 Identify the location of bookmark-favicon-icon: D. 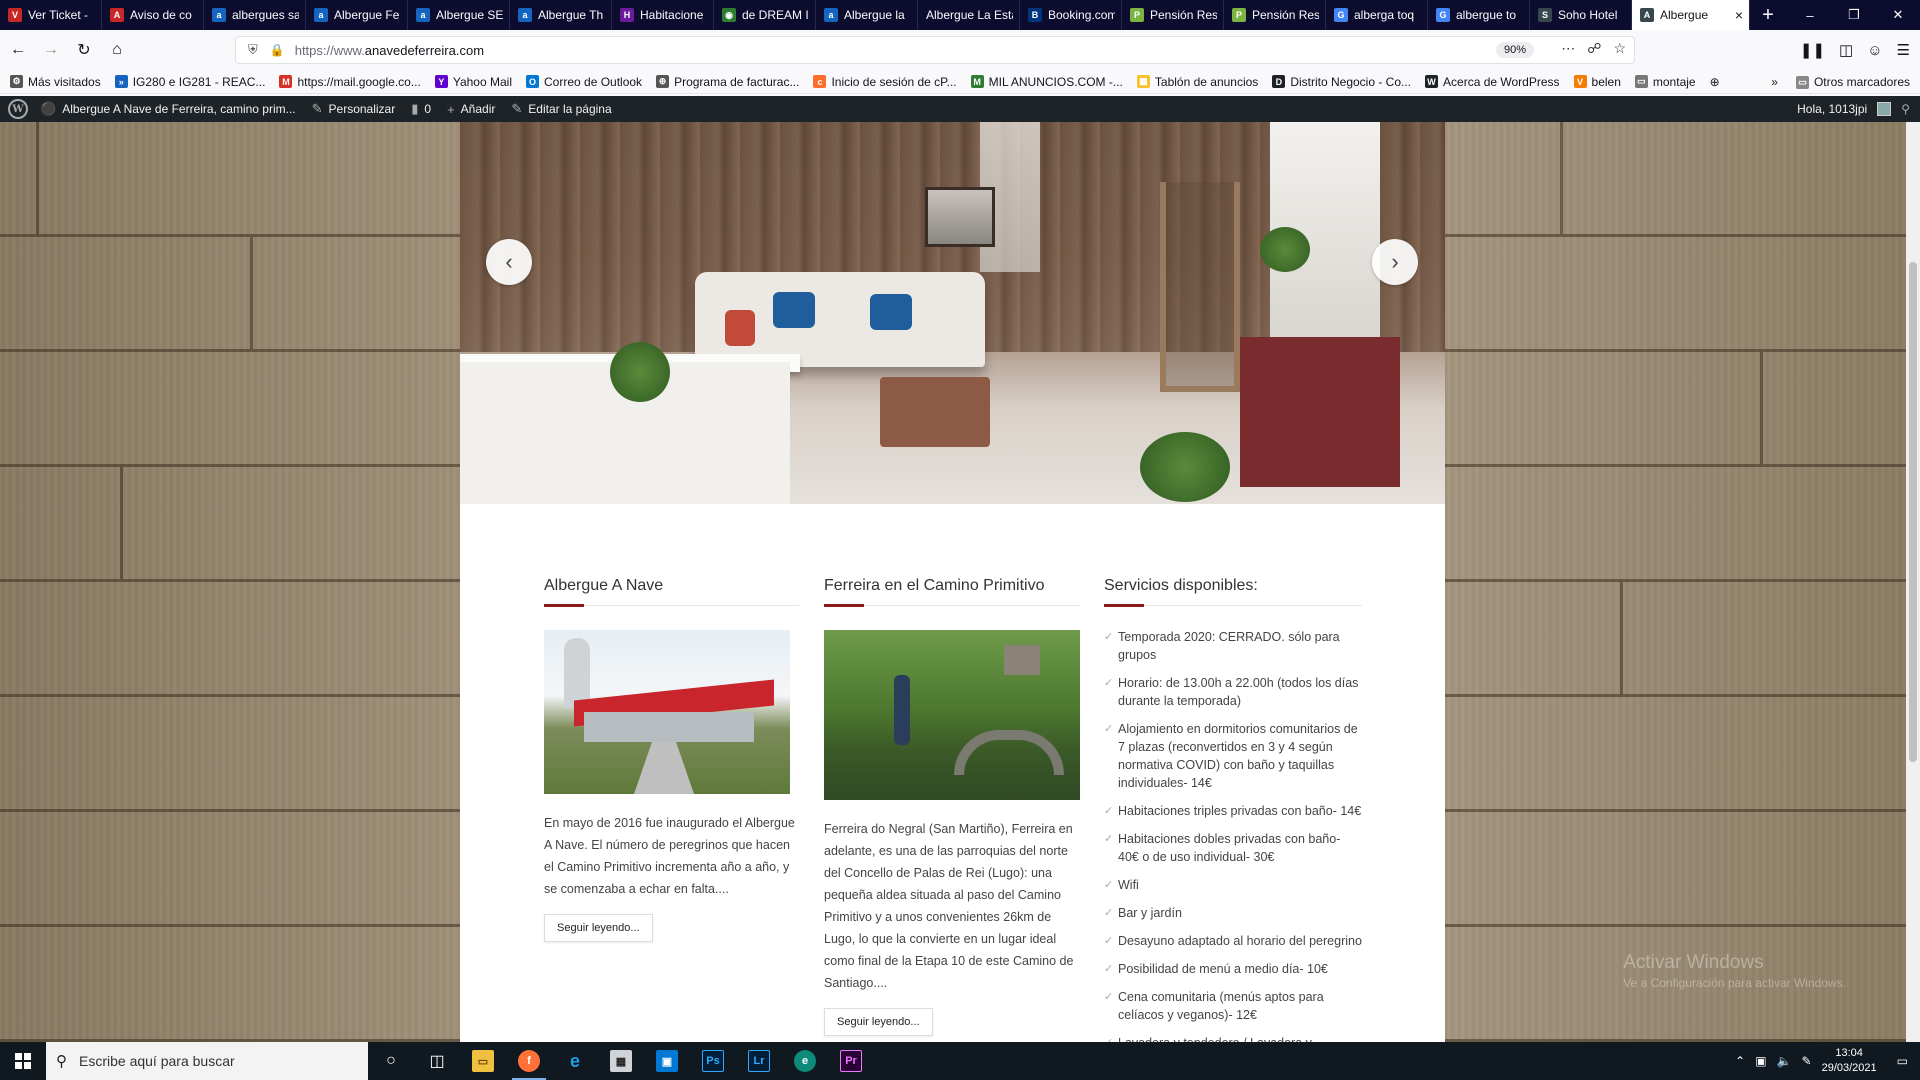
(1279, 81).